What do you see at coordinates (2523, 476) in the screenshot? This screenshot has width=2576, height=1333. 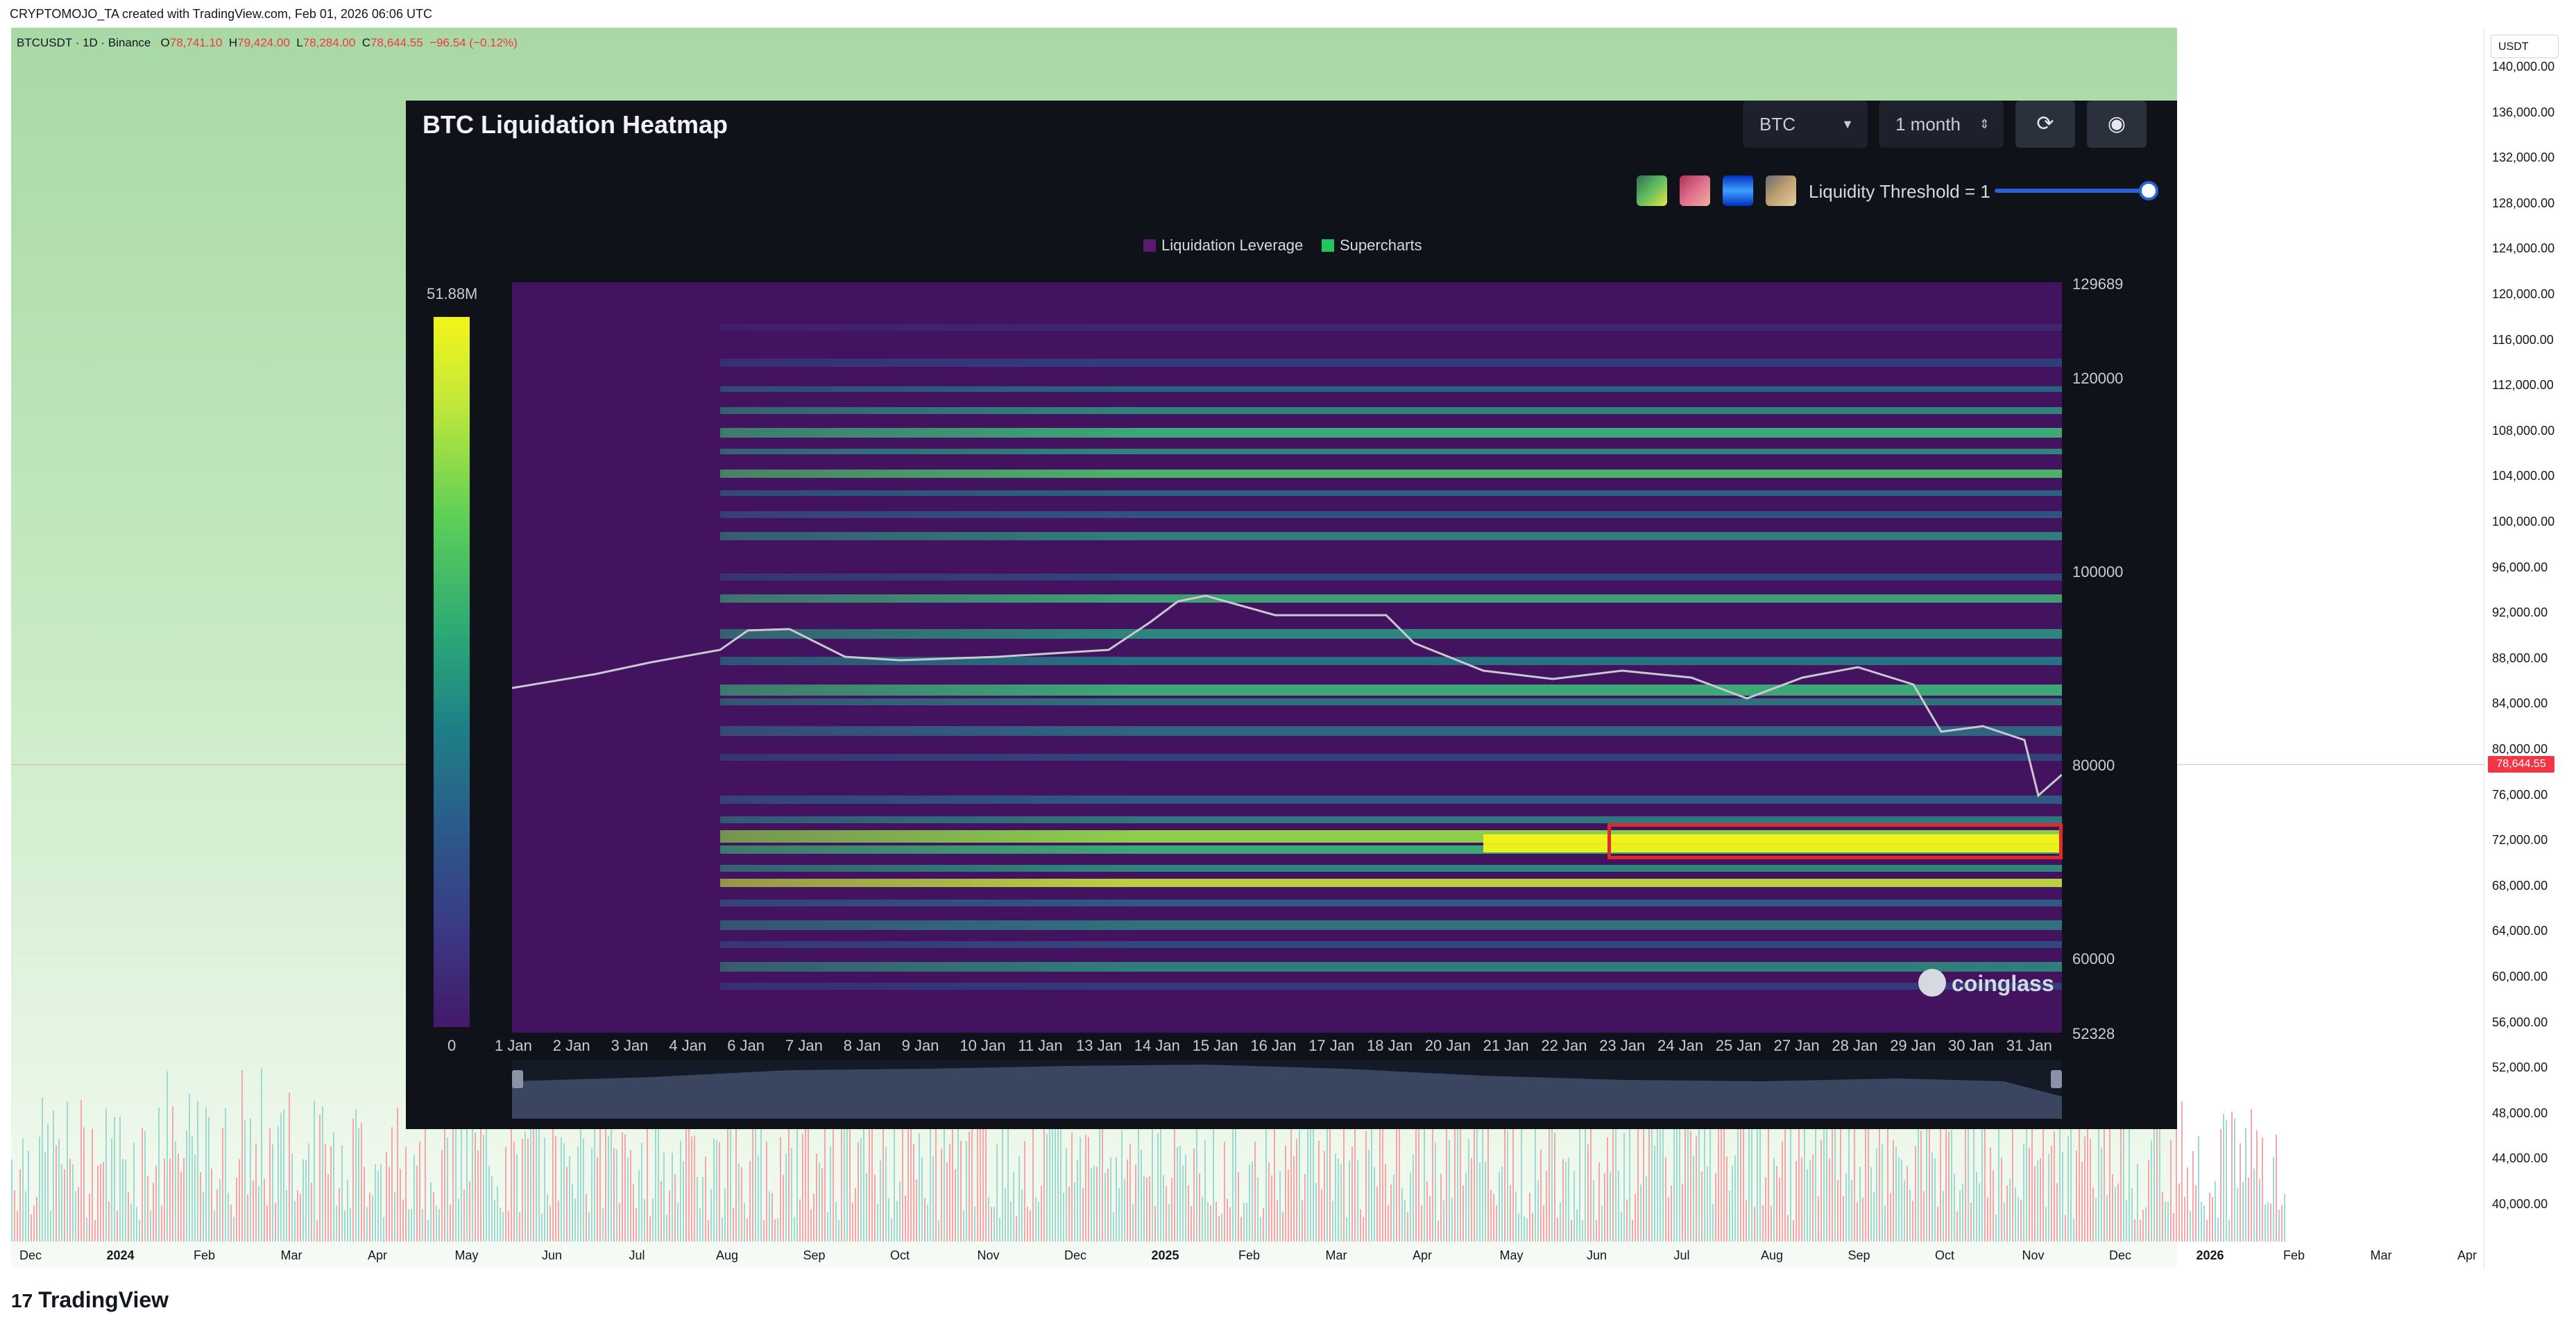 I see `price-tick: 104,000.00` at bounding box center [2523, 476].